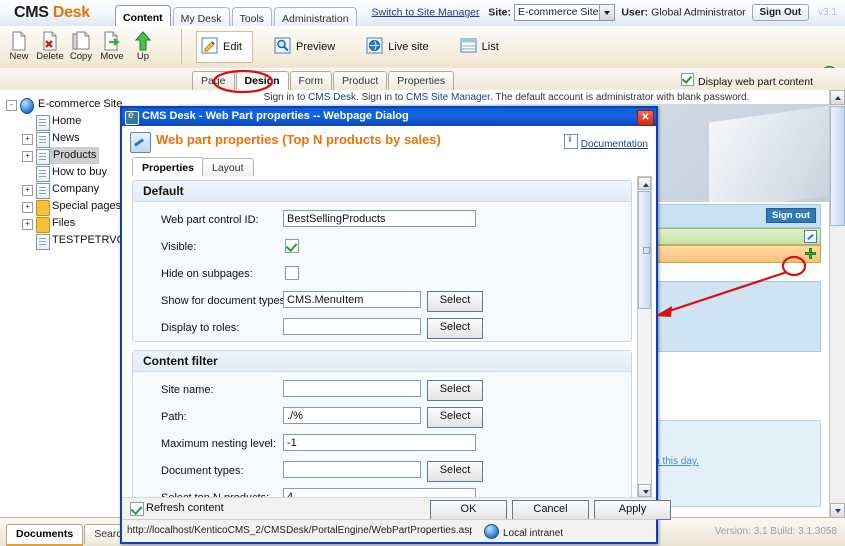  I want to click on display-to-roles-input, so click(352, 326).